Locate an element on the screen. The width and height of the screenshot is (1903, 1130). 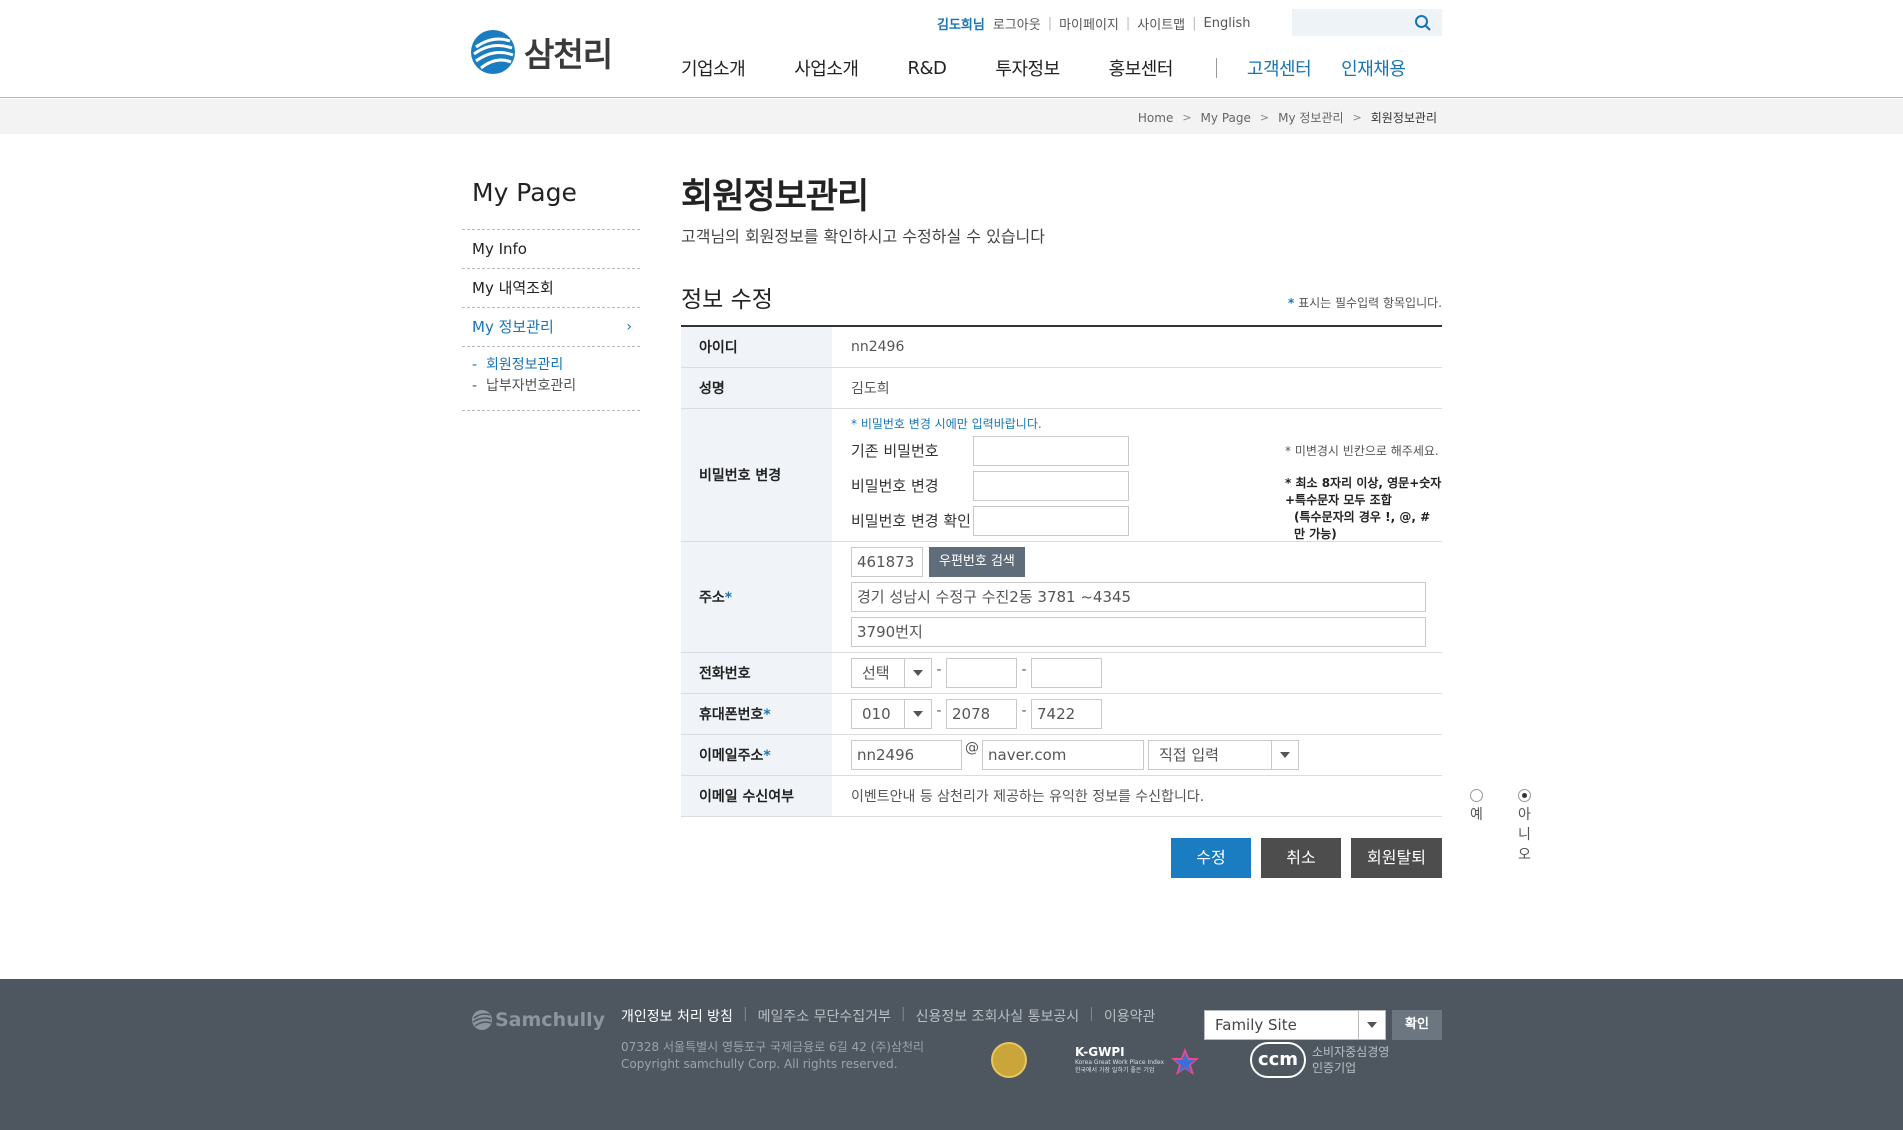
receive-no-option: 아니오 is located at coordinates (1524, 826).